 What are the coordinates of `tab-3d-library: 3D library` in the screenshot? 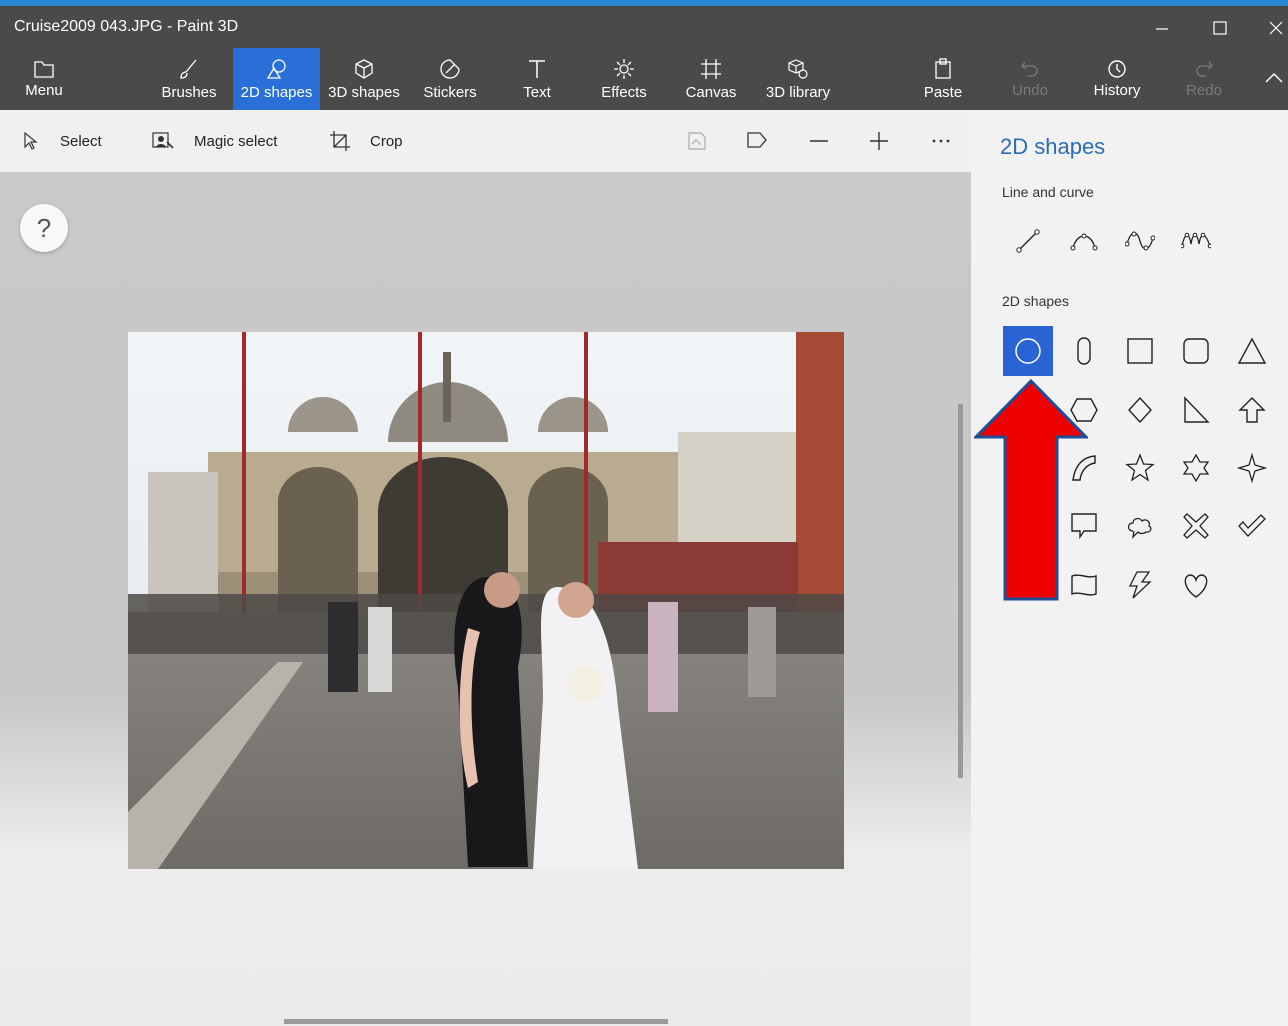 It's located at (798, 79).